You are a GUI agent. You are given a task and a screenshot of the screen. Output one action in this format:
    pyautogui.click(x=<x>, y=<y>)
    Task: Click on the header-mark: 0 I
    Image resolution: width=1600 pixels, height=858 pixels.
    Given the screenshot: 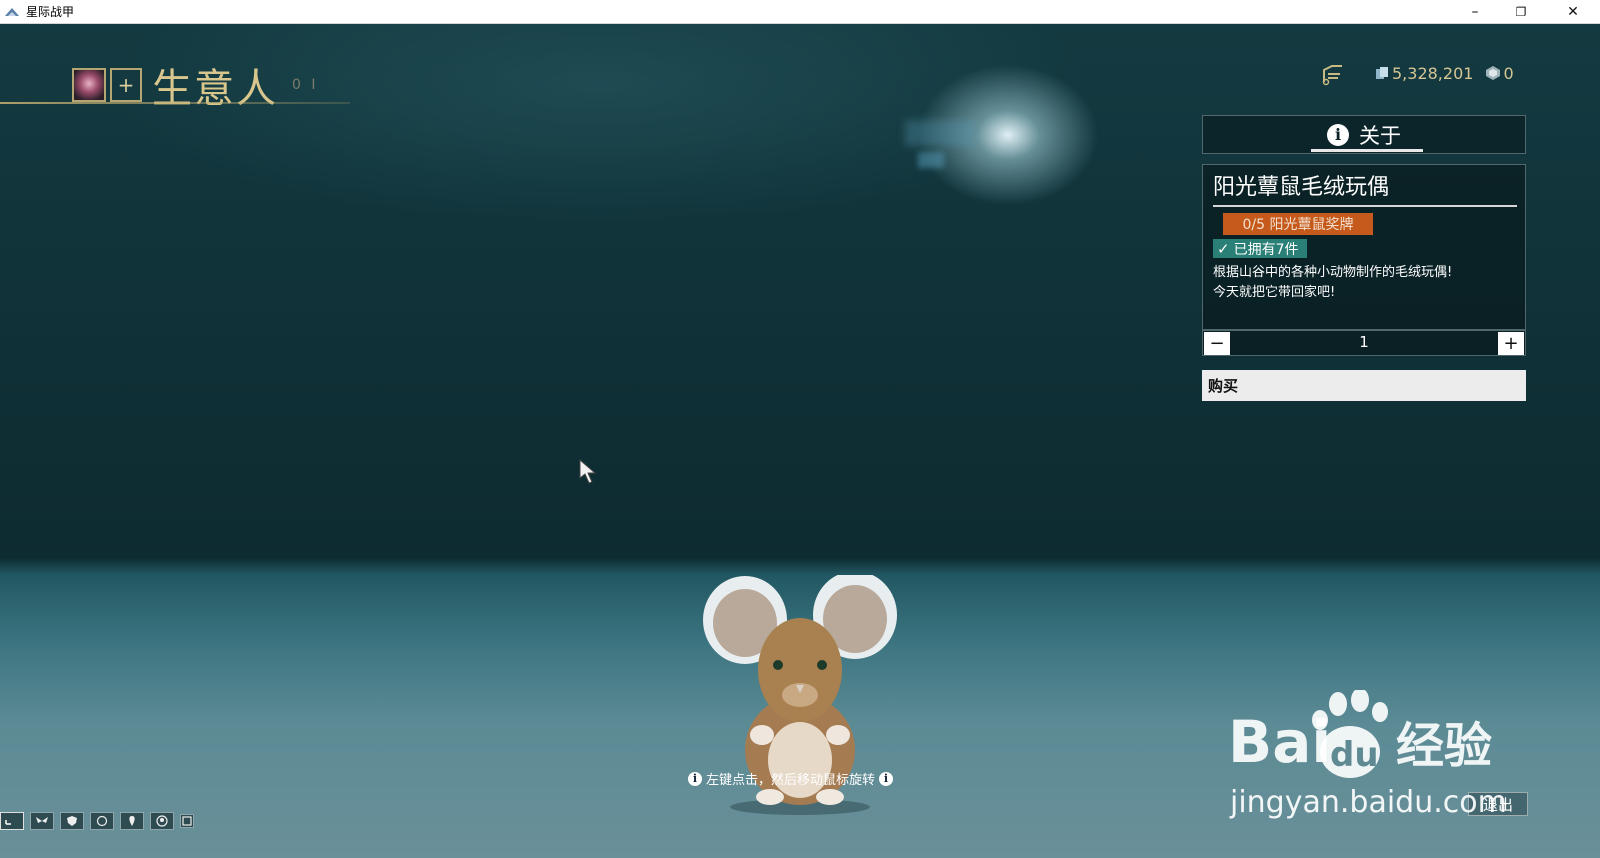 What is the action you would take?
    pyautogui.click(x=305, y=85)
    